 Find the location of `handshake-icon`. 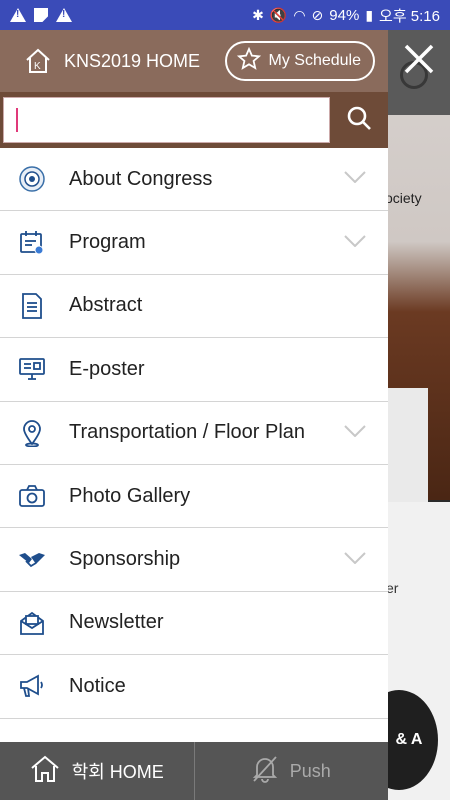

handshake-icon is located at coordinates (32, 560).